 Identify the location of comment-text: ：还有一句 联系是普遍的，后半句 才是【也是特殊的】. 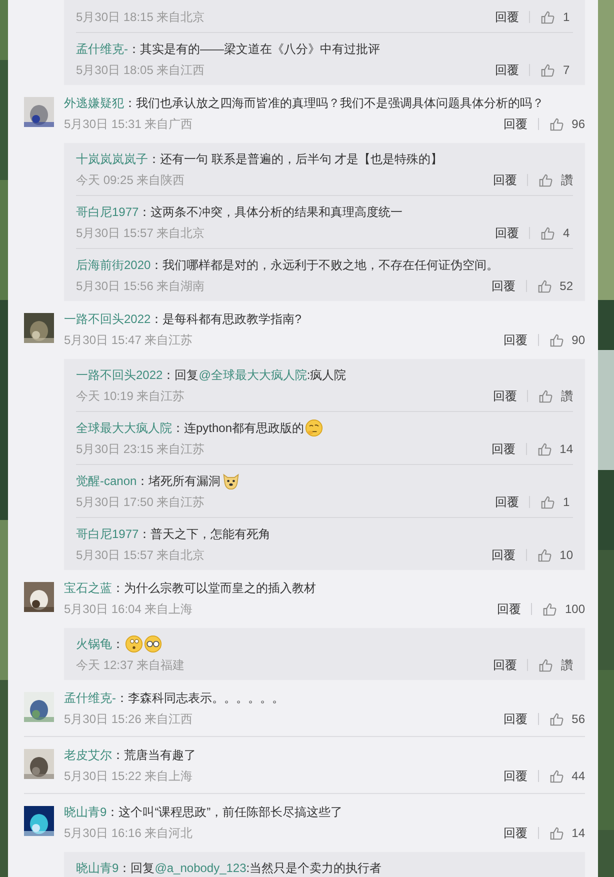
(295, 159).